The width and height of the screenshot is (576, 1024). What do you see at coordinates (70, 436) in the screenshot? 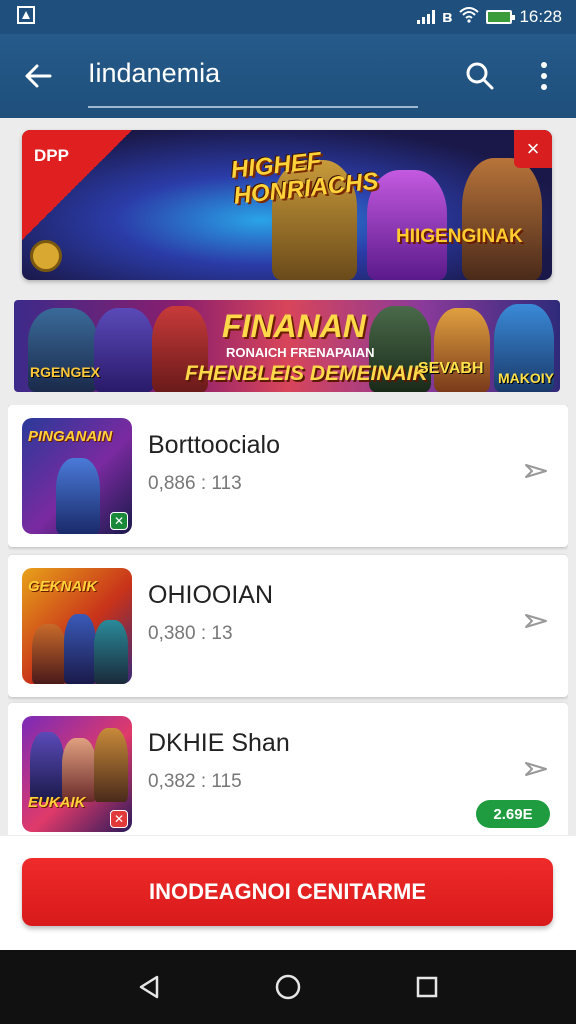
I see `thumbnail-label: PINGANAIN` at bounding box center [70, 436].